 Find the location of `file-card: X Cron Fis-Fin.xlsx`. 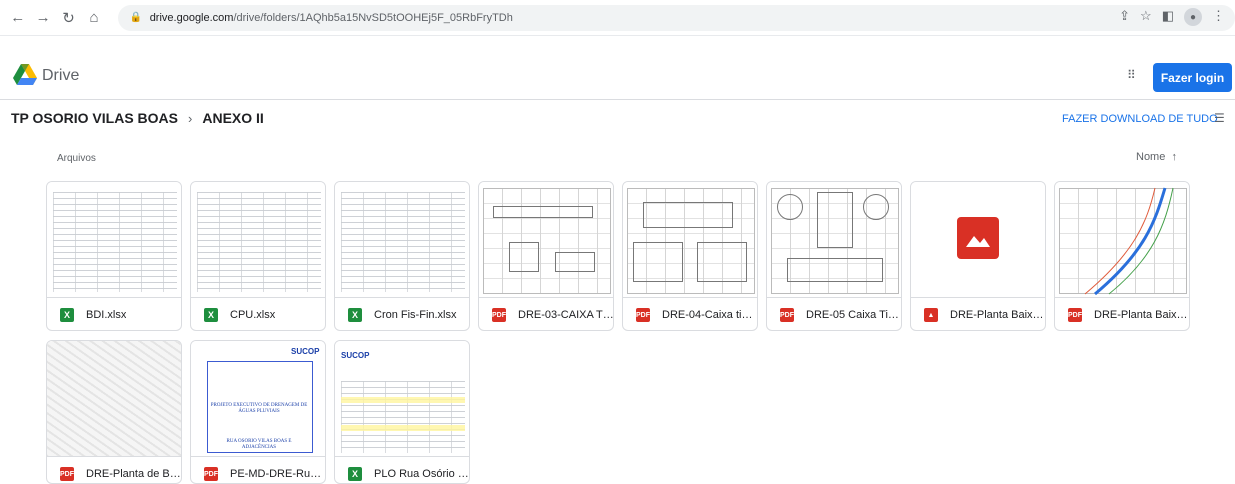

file-card: X Cron Fis-Fin.xlsx is located at coordinates (402, 256).